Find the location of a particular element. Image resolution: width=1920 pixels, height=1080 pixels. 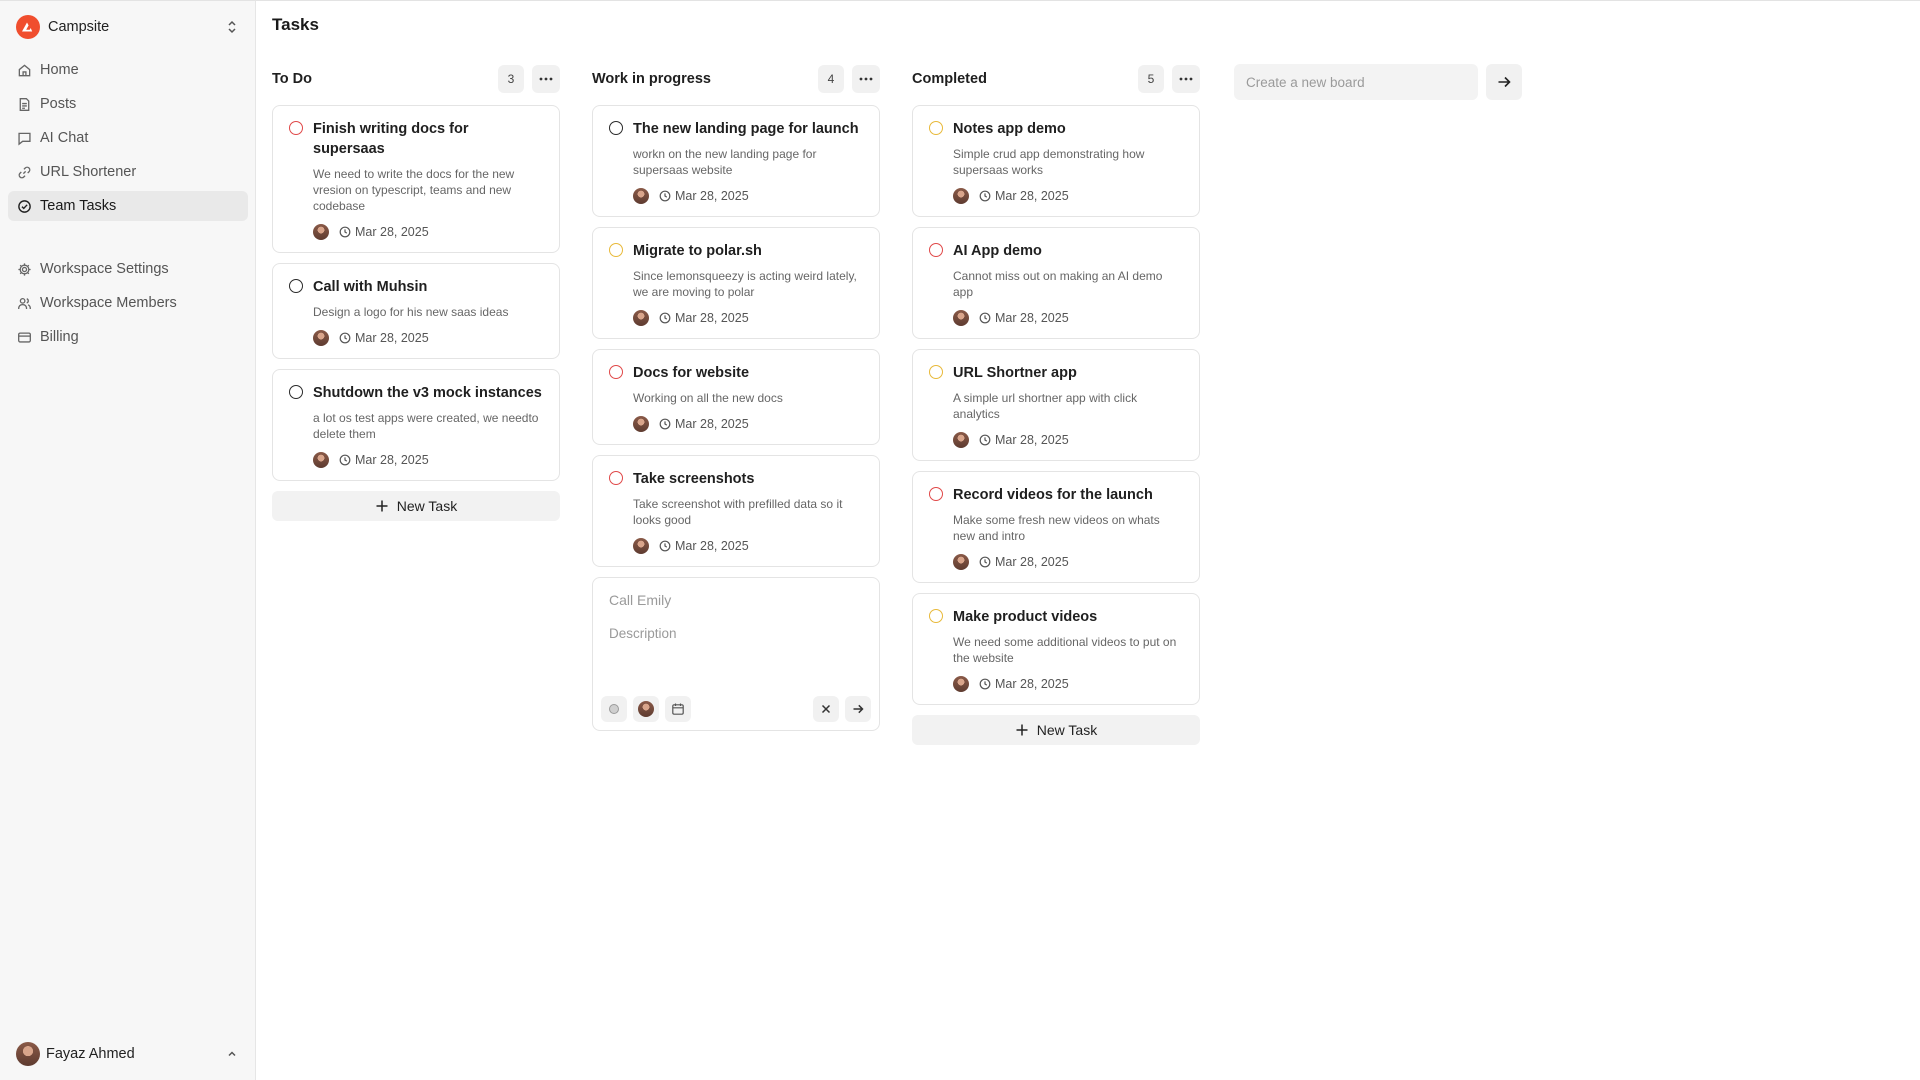

nav-item-workspace-settings: Workspace Settings is located at coordinates (128, 269).